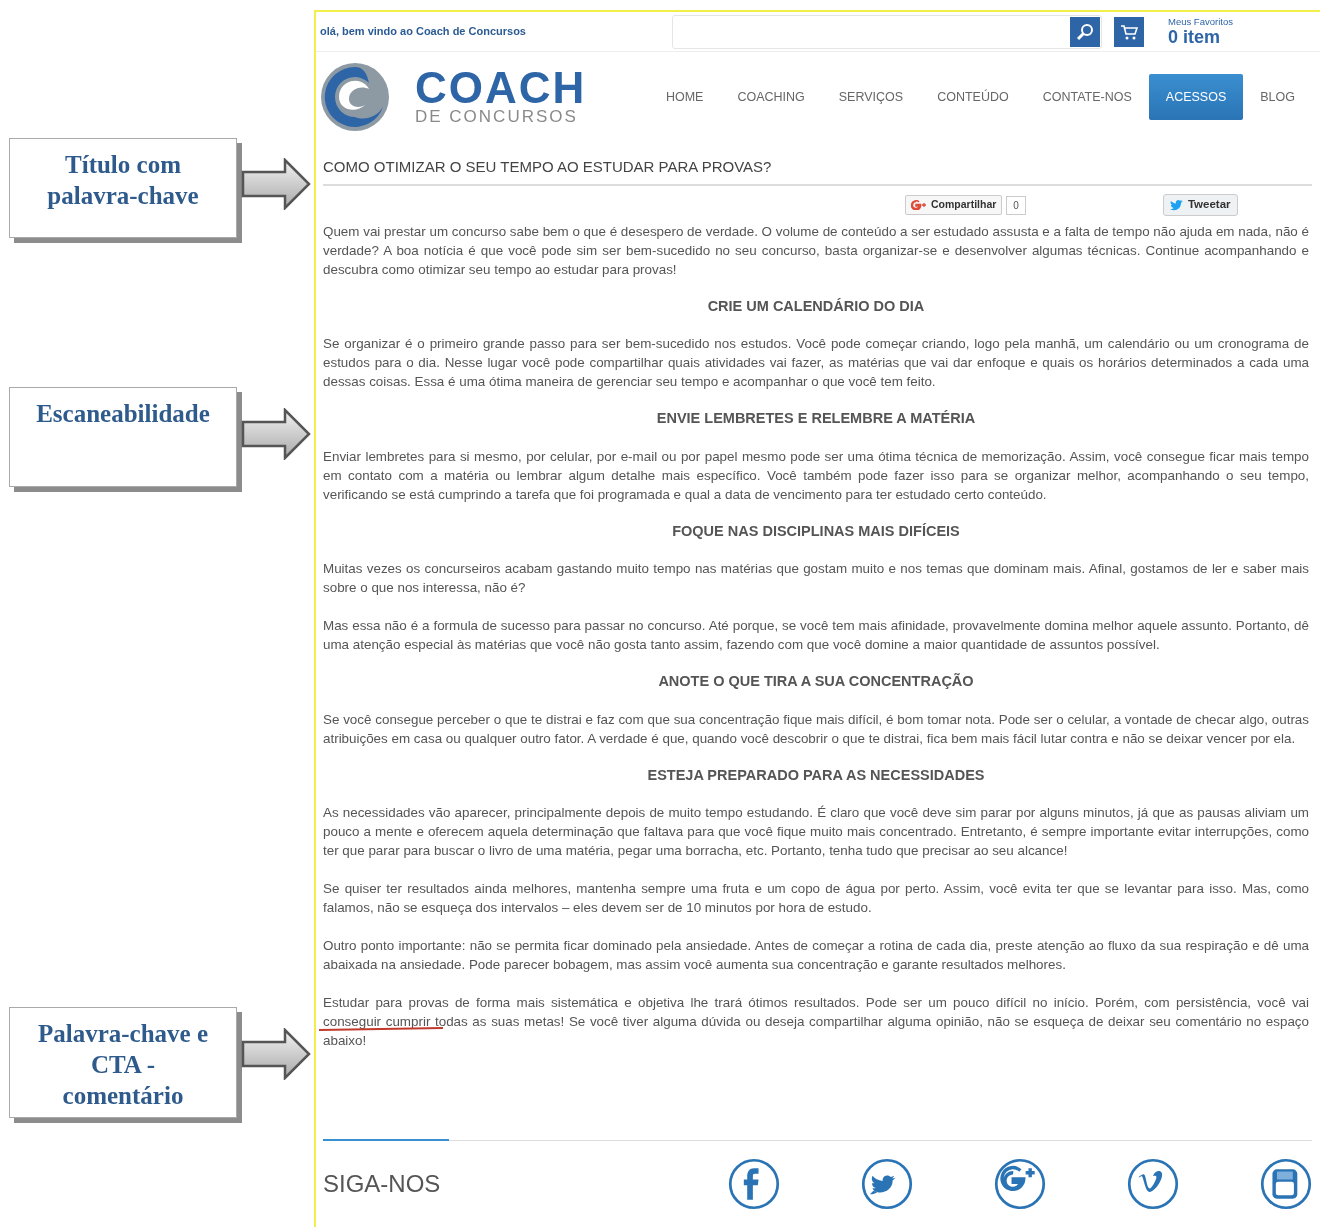  I want to click on greeting-text: olá, bem vindo ao Coach de Concursos, so click(423, 32).